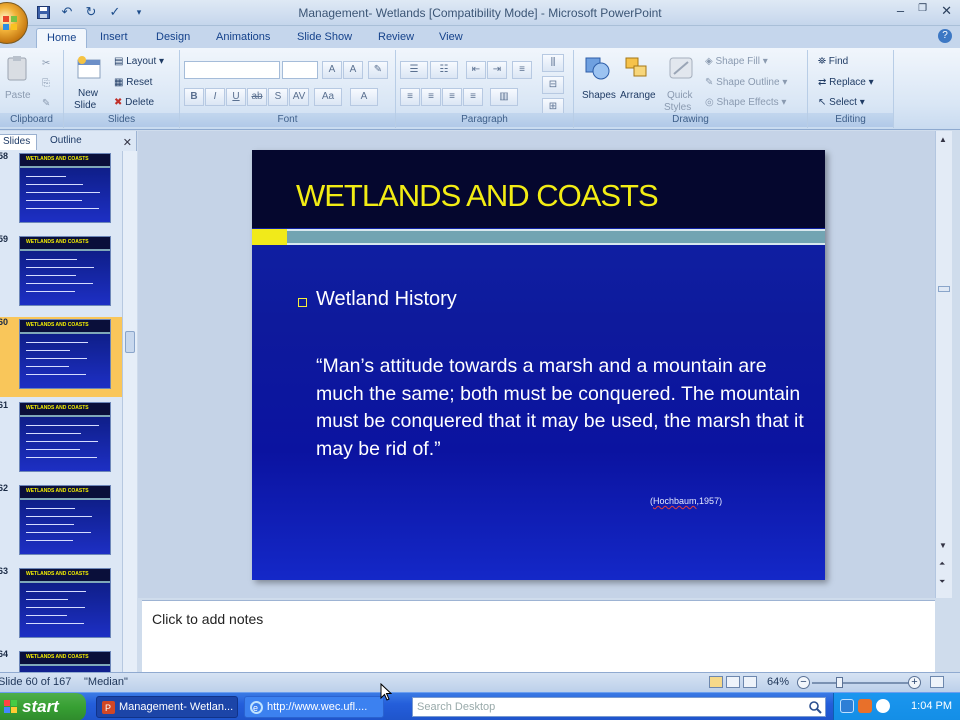 This screenshot has width=960, height=720. Describe the element at coordinates (46, 63) in the screenshot. I see `cut-icon: ✂` at that location.